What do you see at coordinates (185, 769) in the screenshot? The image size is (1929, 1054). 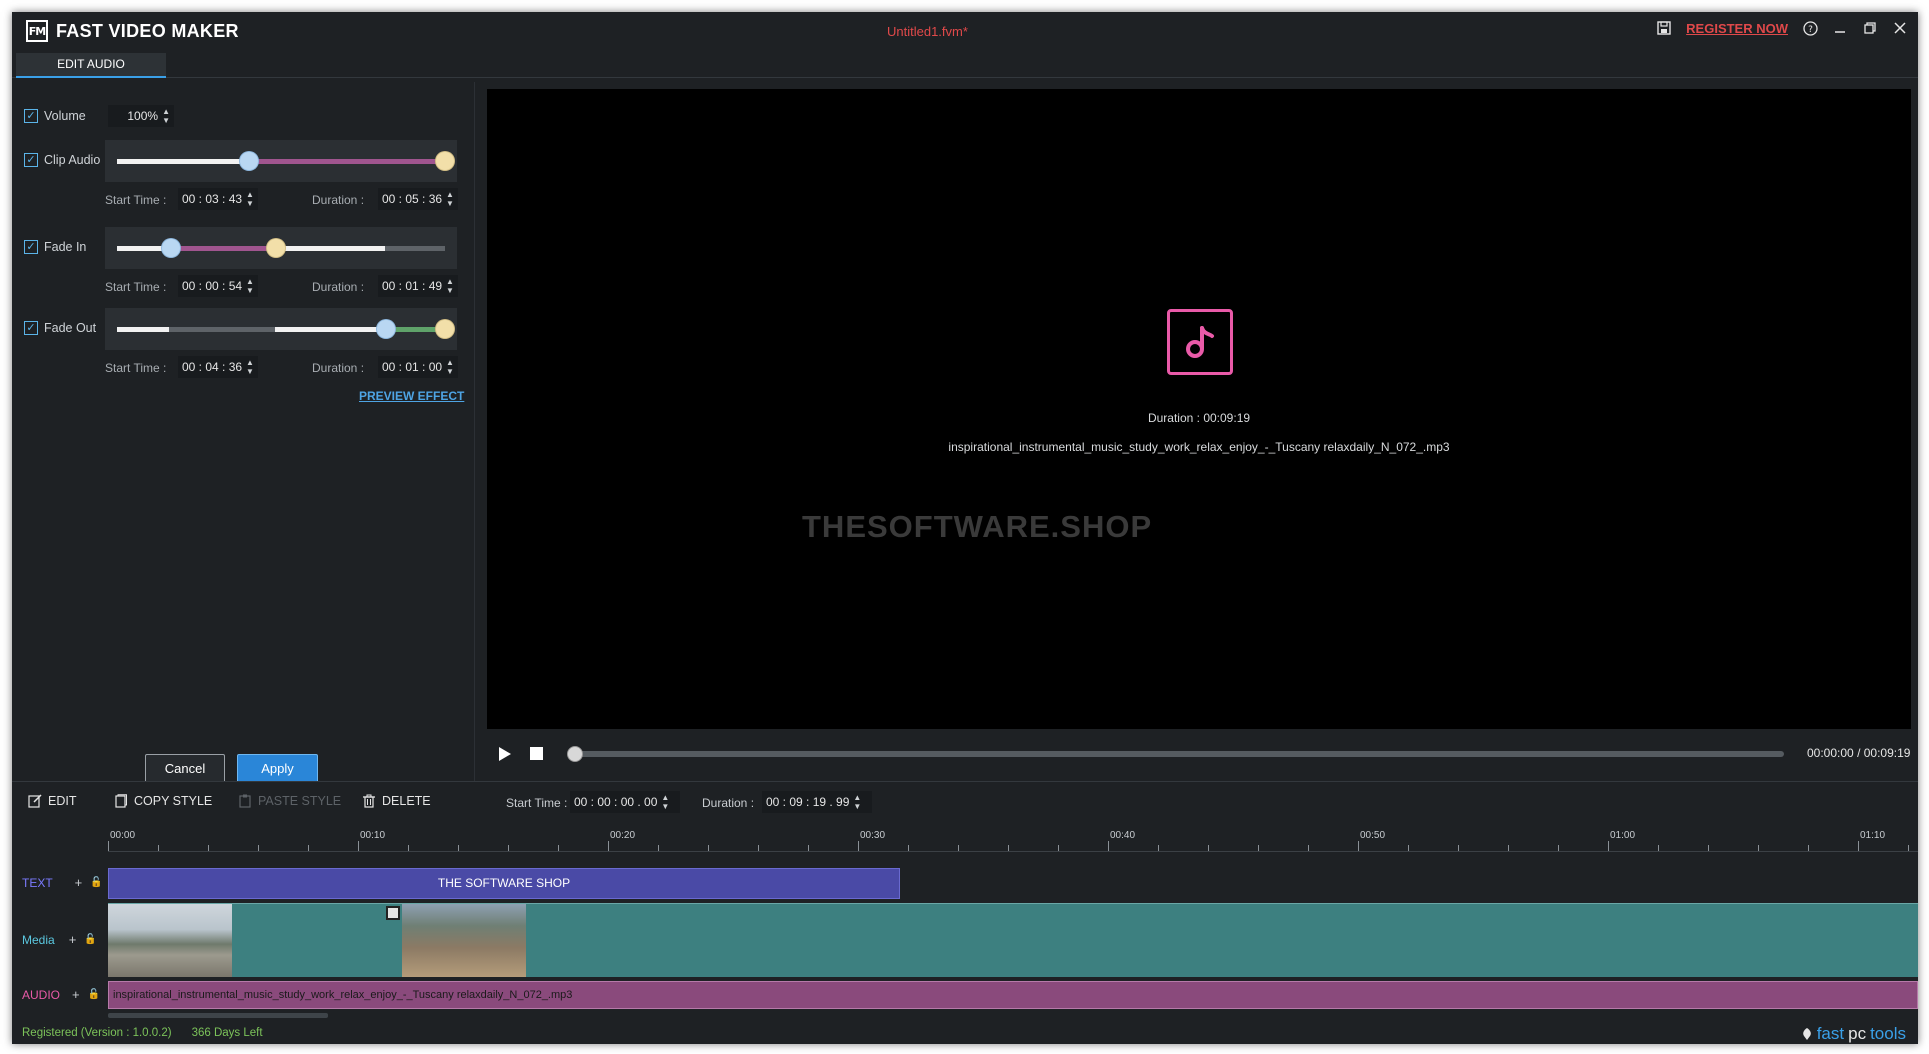 I see `cancel-button: Cancel` at bounding box center [185, 769].